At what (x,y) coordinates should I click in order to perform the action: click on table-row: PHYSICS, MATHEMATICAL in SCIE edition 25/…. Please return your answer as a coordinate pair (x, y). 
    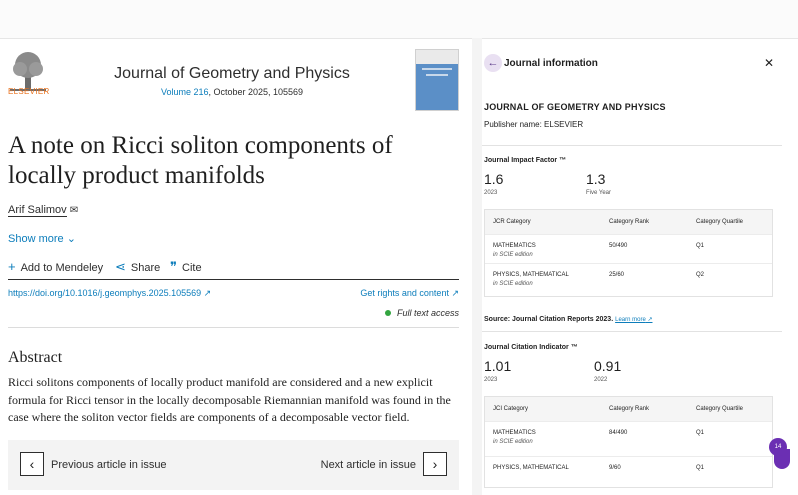
    Looking at the image, I should click on (628, 279).